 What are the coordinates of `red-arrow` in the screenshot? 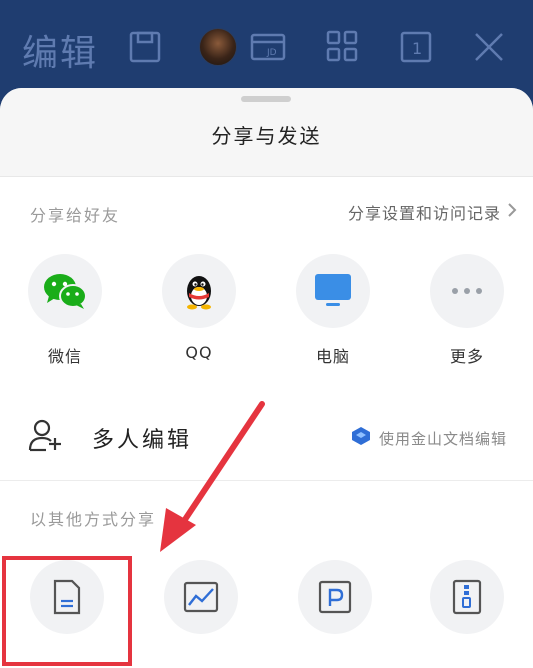 It's located at (212, 476).